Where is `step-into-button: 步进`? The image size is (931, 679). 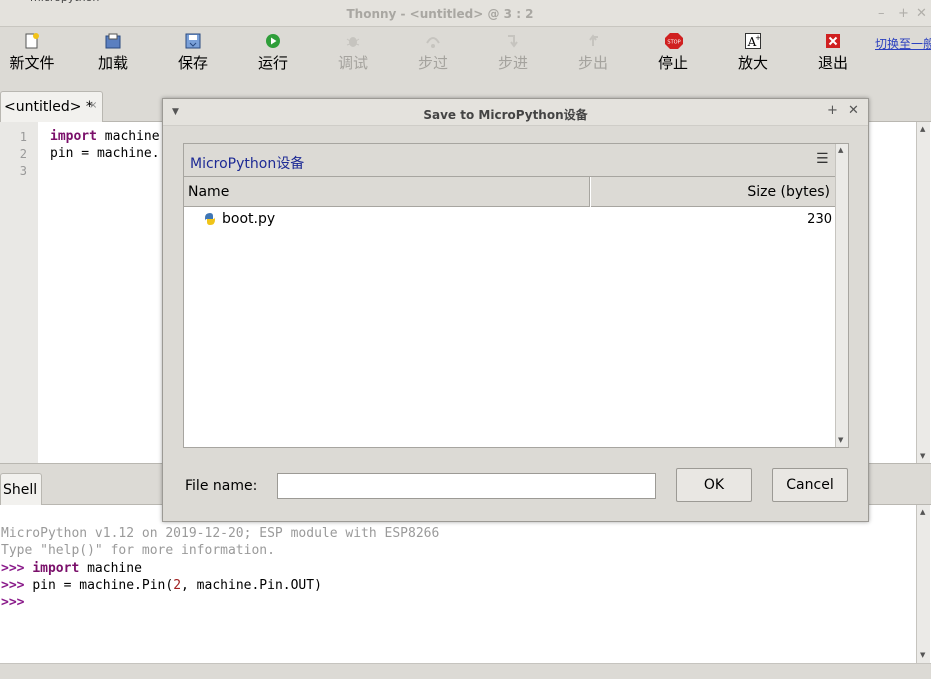 step-into-button: 步进 is located at coordinates (513, 53).